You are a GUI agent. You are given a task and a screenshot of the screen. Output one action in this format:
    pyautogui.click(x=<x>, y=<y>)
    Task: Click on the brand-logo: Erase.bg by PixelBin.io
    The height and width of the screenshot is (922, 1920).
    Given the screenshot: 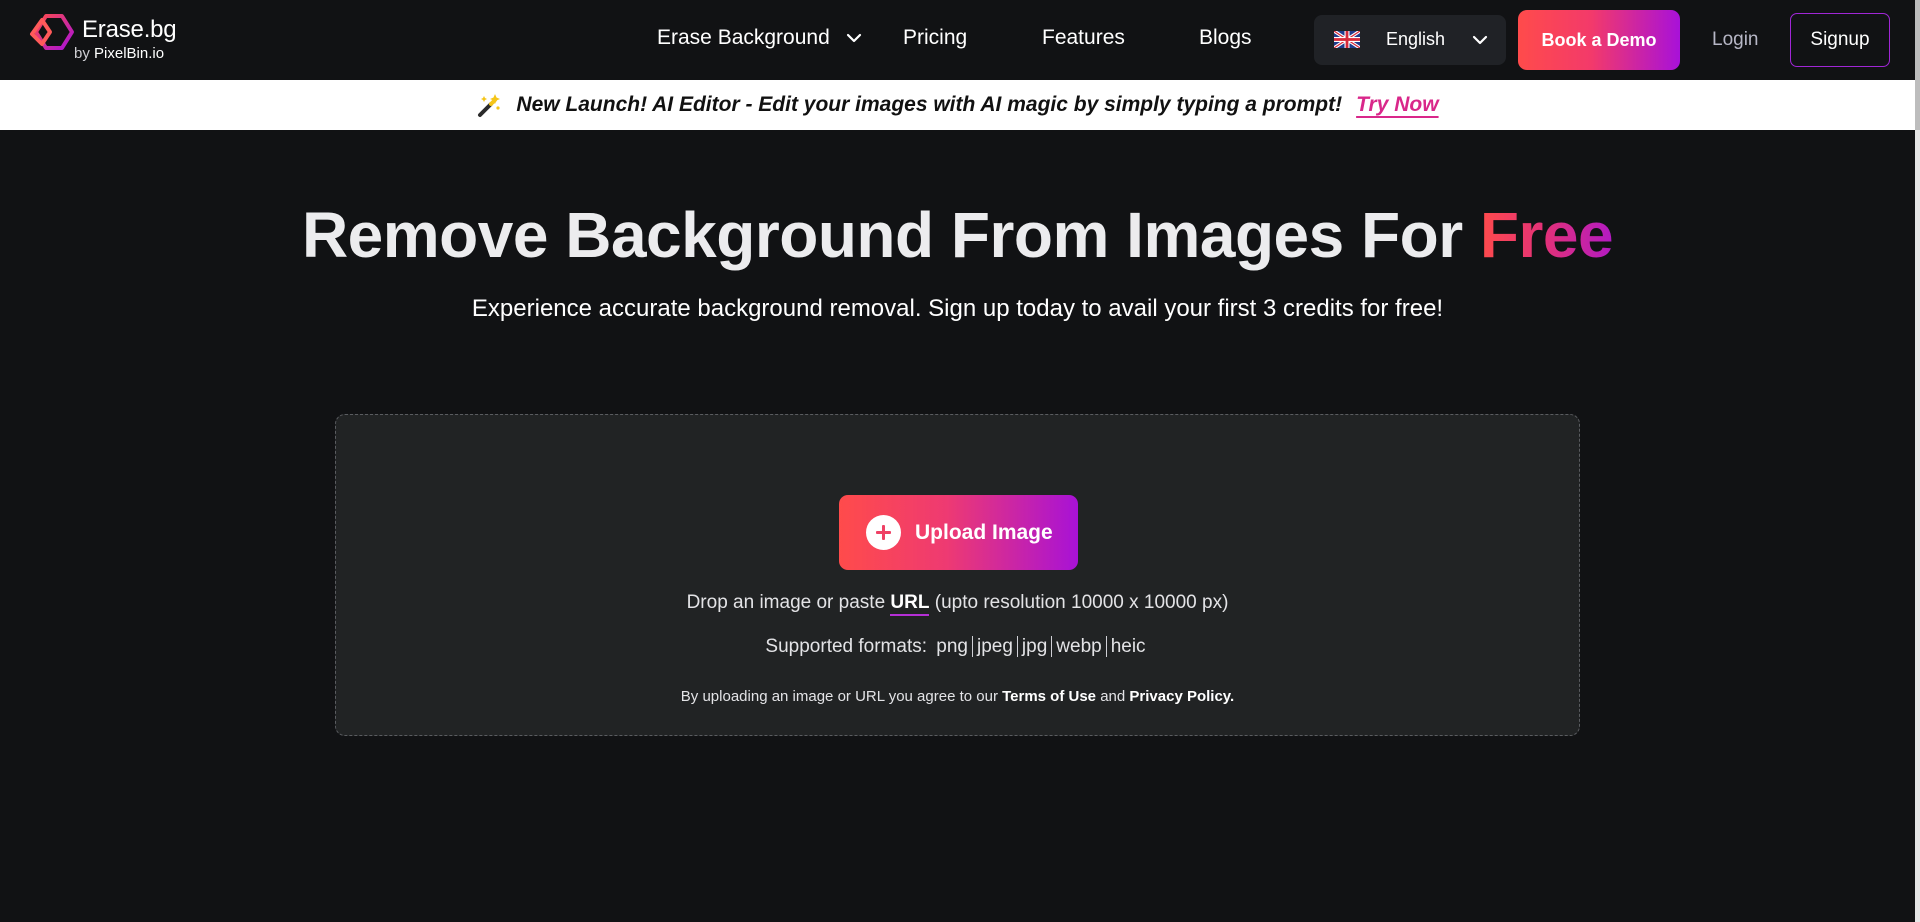 What is the action you would take?
    pyautogui.click(x=113, y=38)
    